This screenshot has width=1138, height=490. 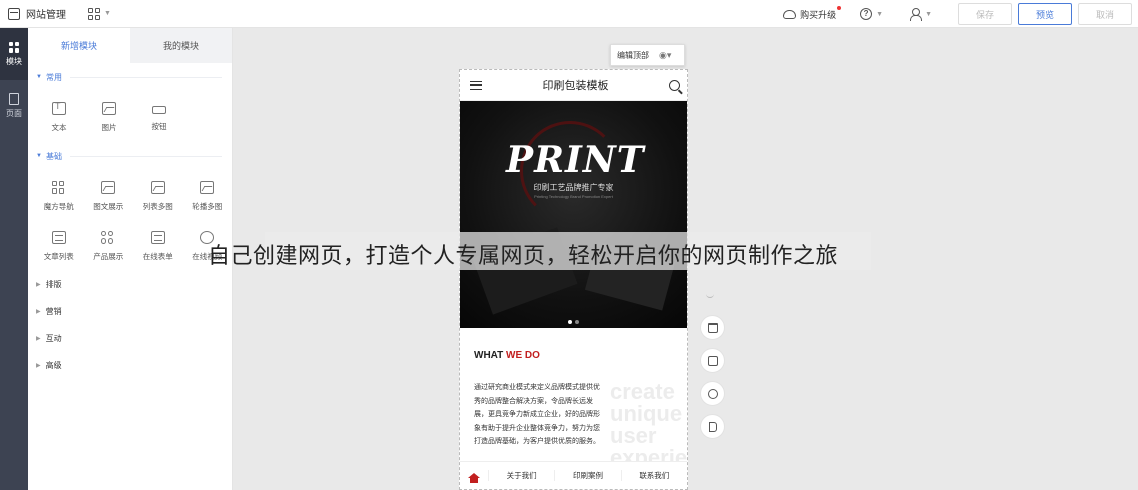 What do you see at coordinates (108, 237) in the screenshot?
I see `product-grid-icon` at bounding box center [108, 237].